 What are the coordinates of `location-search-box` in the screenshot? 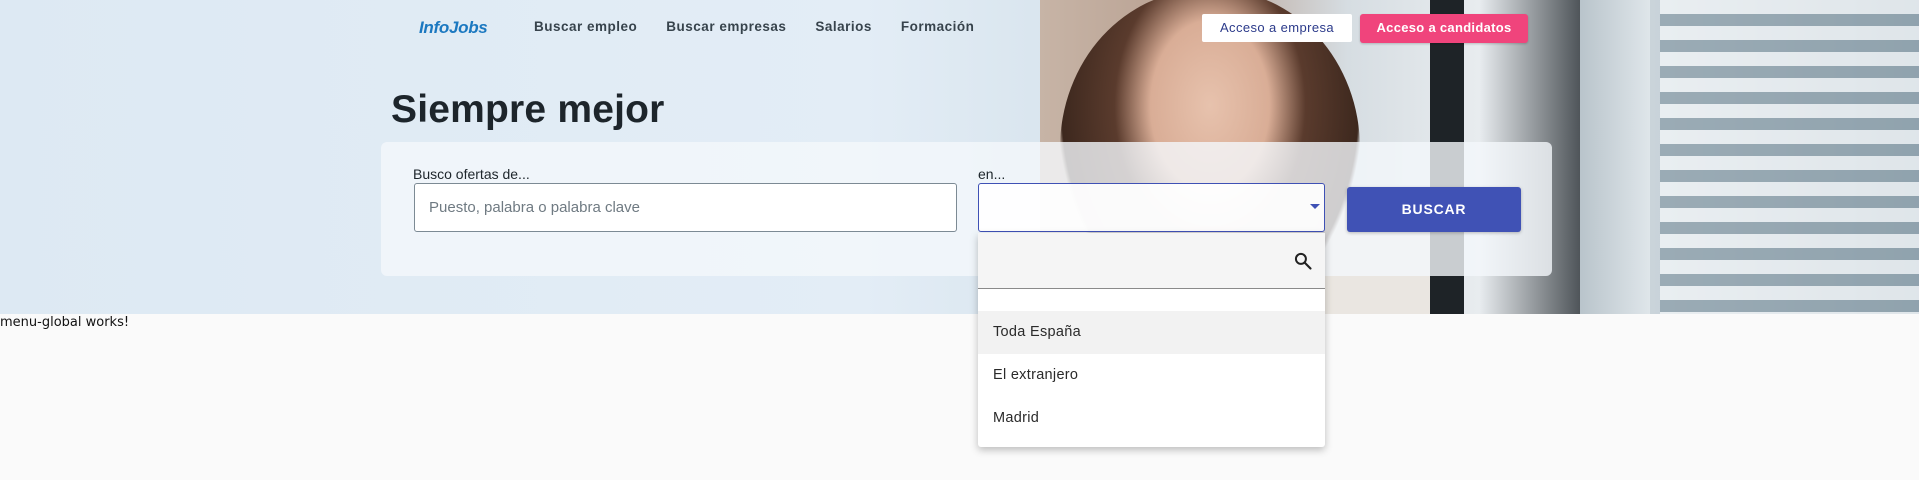 It's located at (1151, 261).